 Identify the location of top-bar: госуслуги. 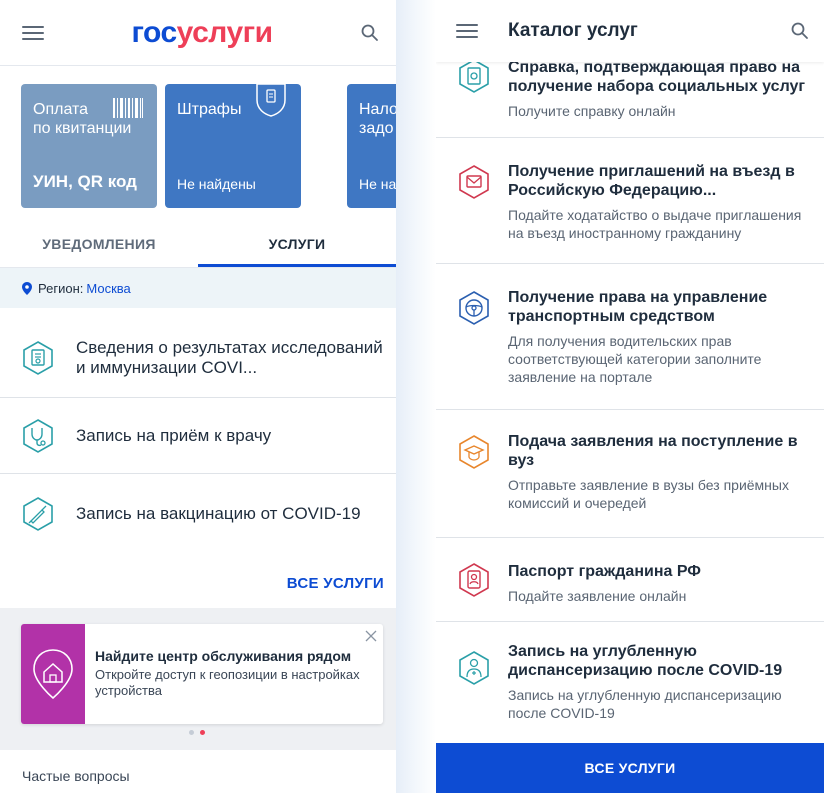
(198, 33).